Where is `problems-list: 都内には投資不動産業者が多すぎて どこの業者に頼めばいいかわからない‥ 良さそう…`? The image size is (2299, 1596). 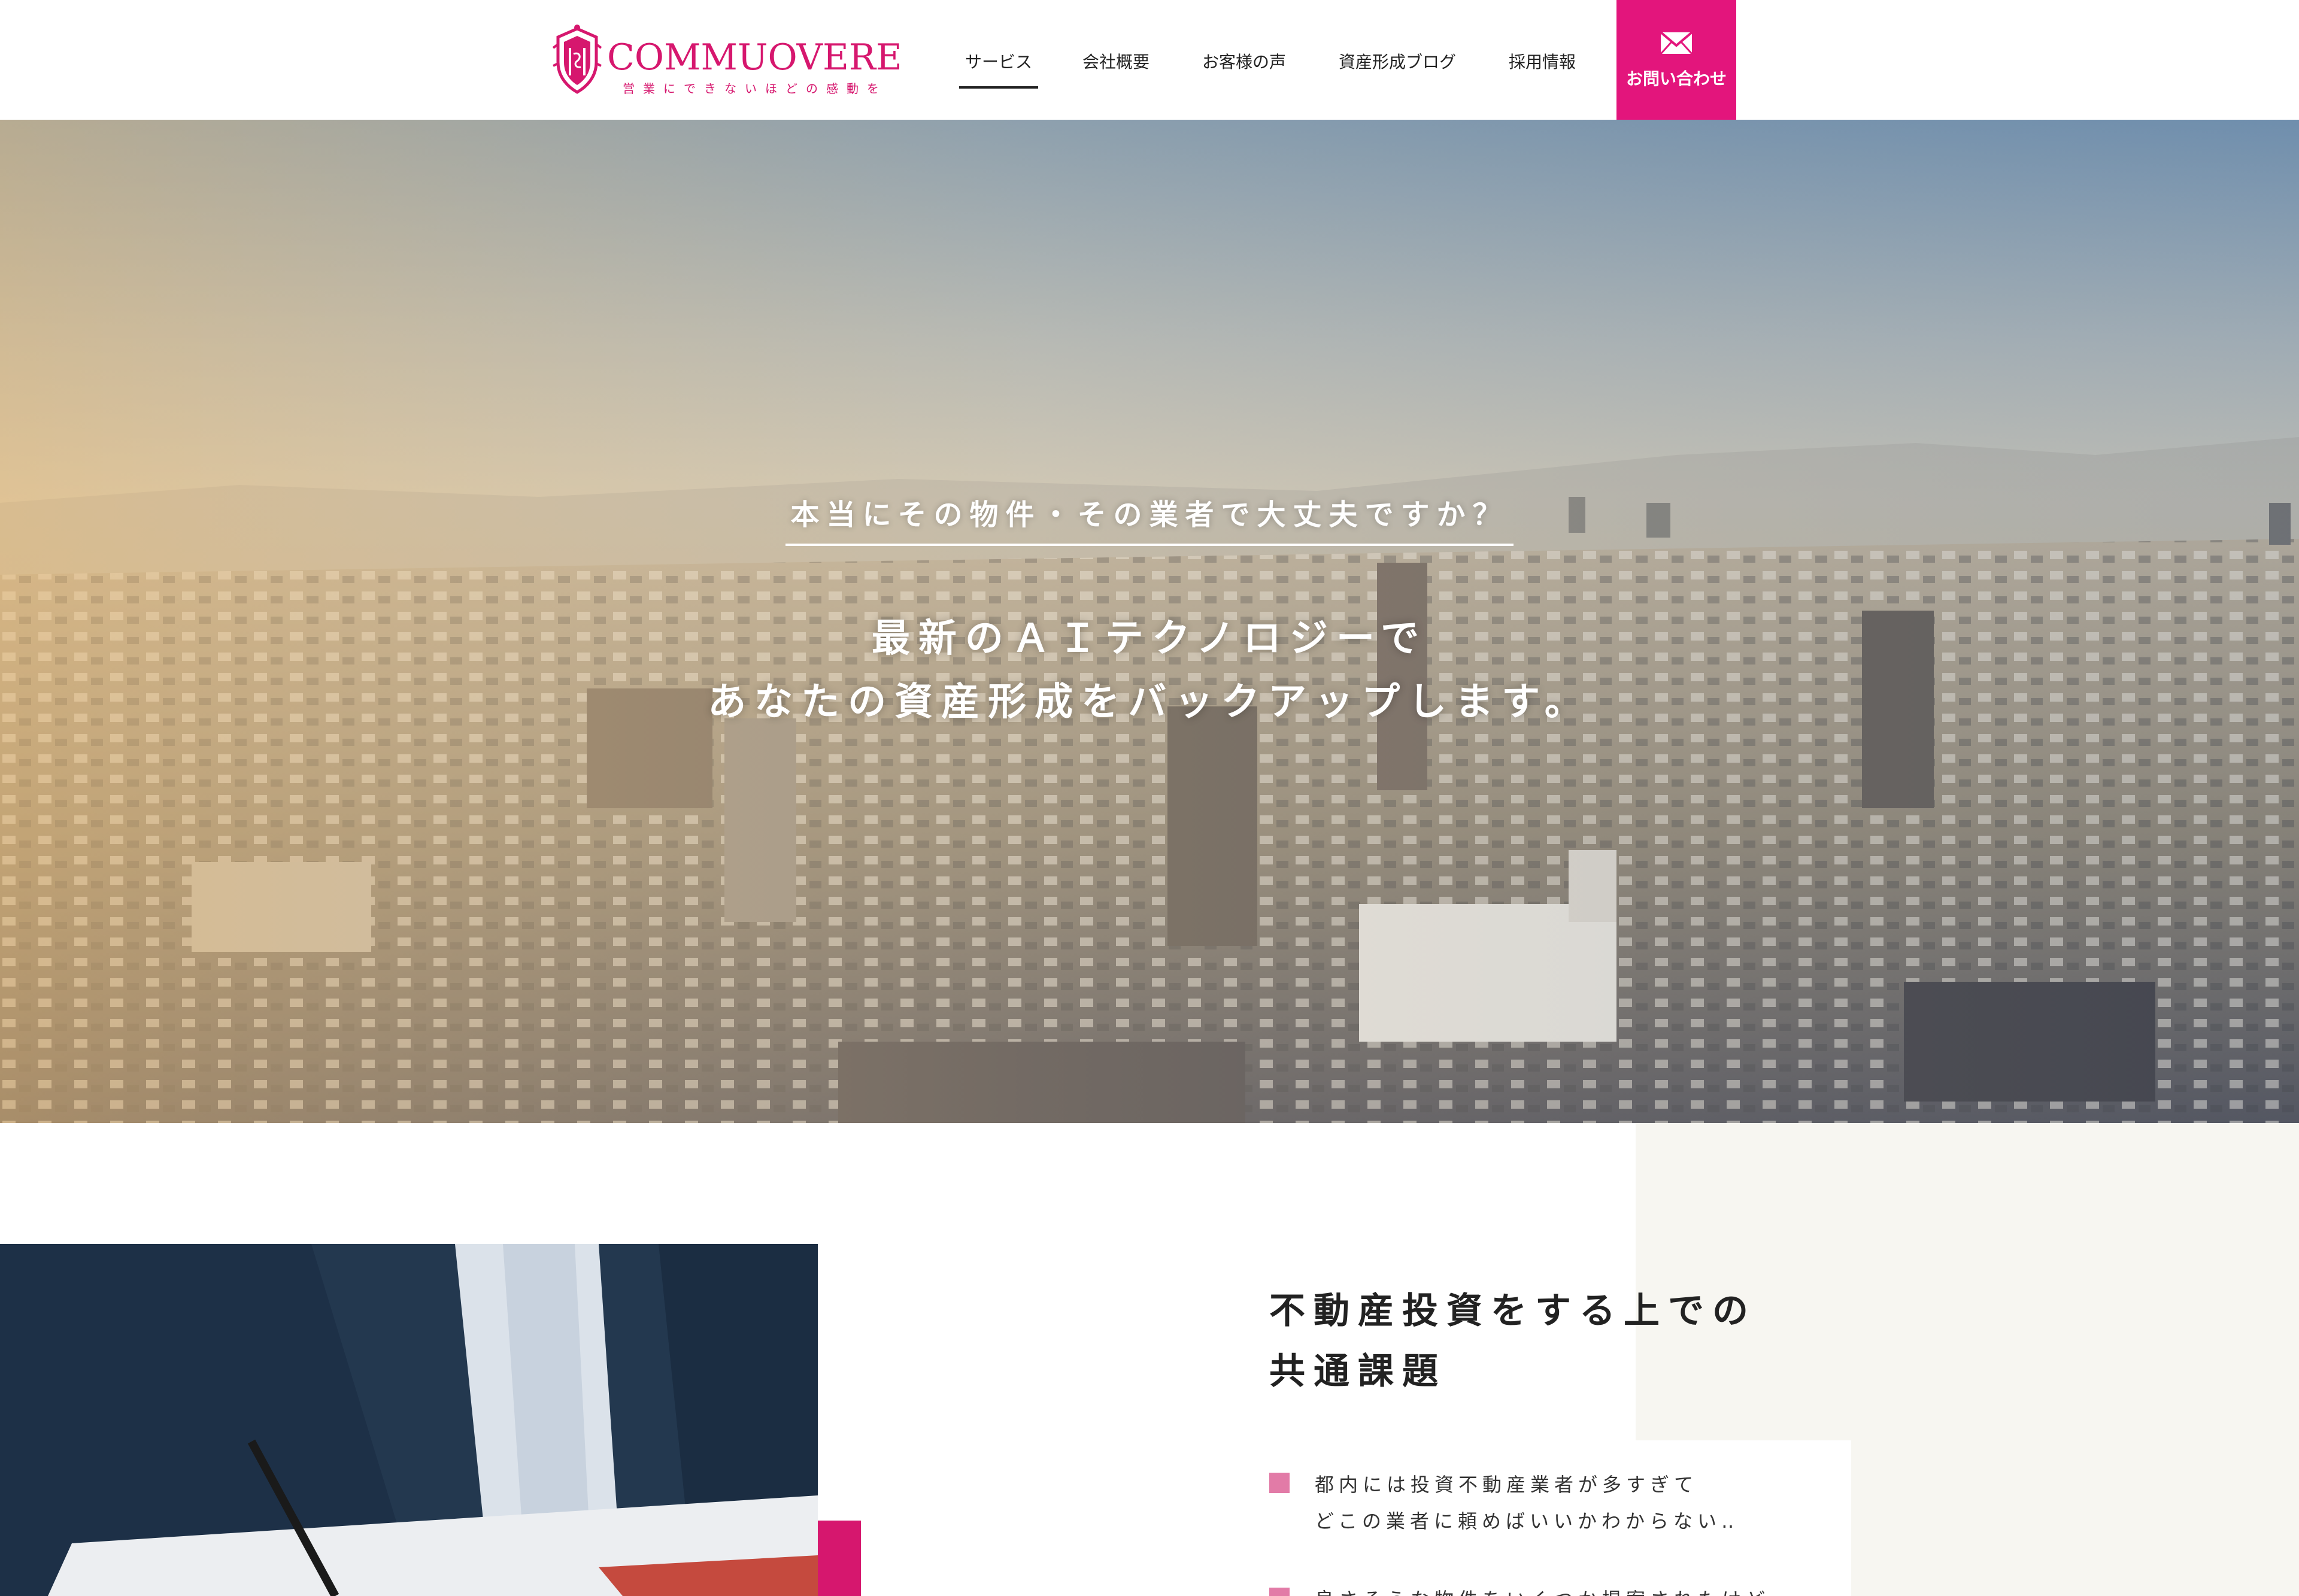
problems-list: 都内には投資不動産業者が多すぎて どこの業者に頼めばいいかわからない‥ 良さそう… is located at coordinates (1569, 1531).